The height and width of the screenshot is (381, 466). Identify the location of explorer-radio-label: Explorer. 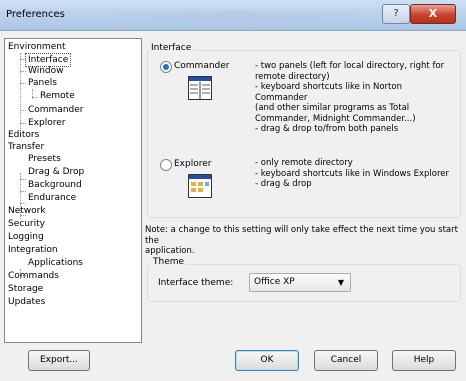
(192, 164).